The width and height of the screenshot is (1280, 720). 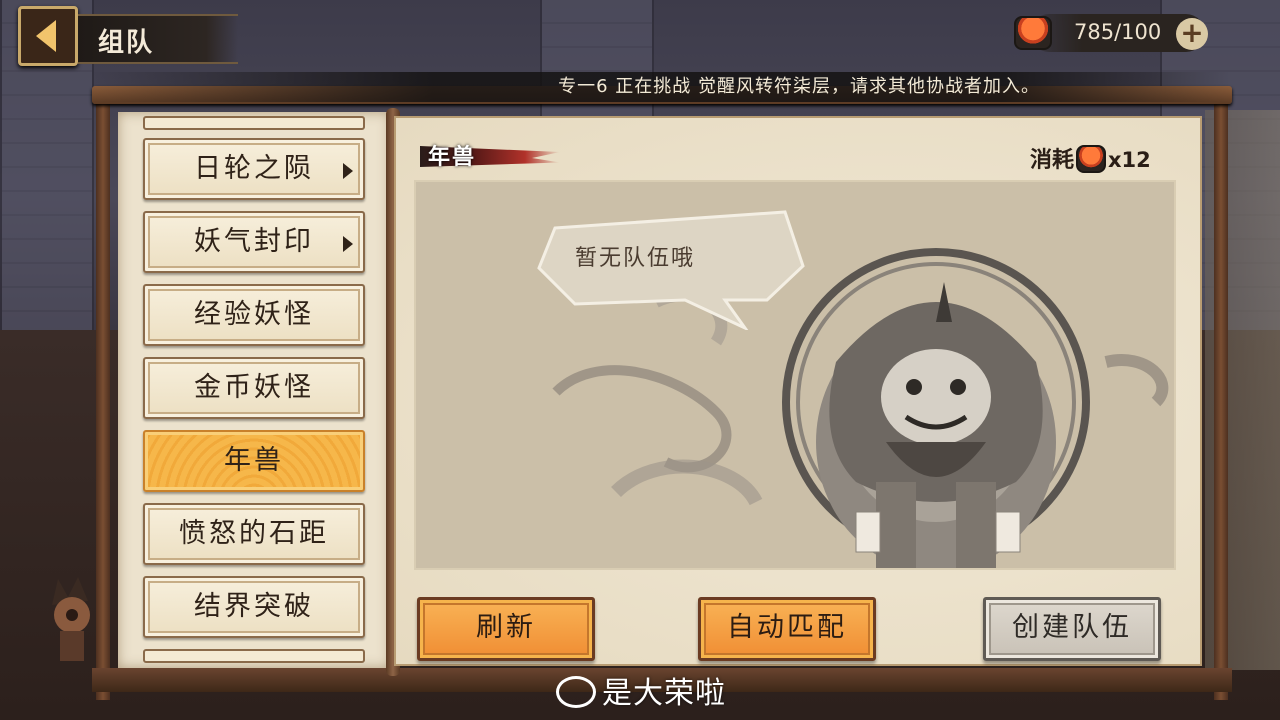 I want to click on menu-item-label: 年兽, so click(x=254, y=460).